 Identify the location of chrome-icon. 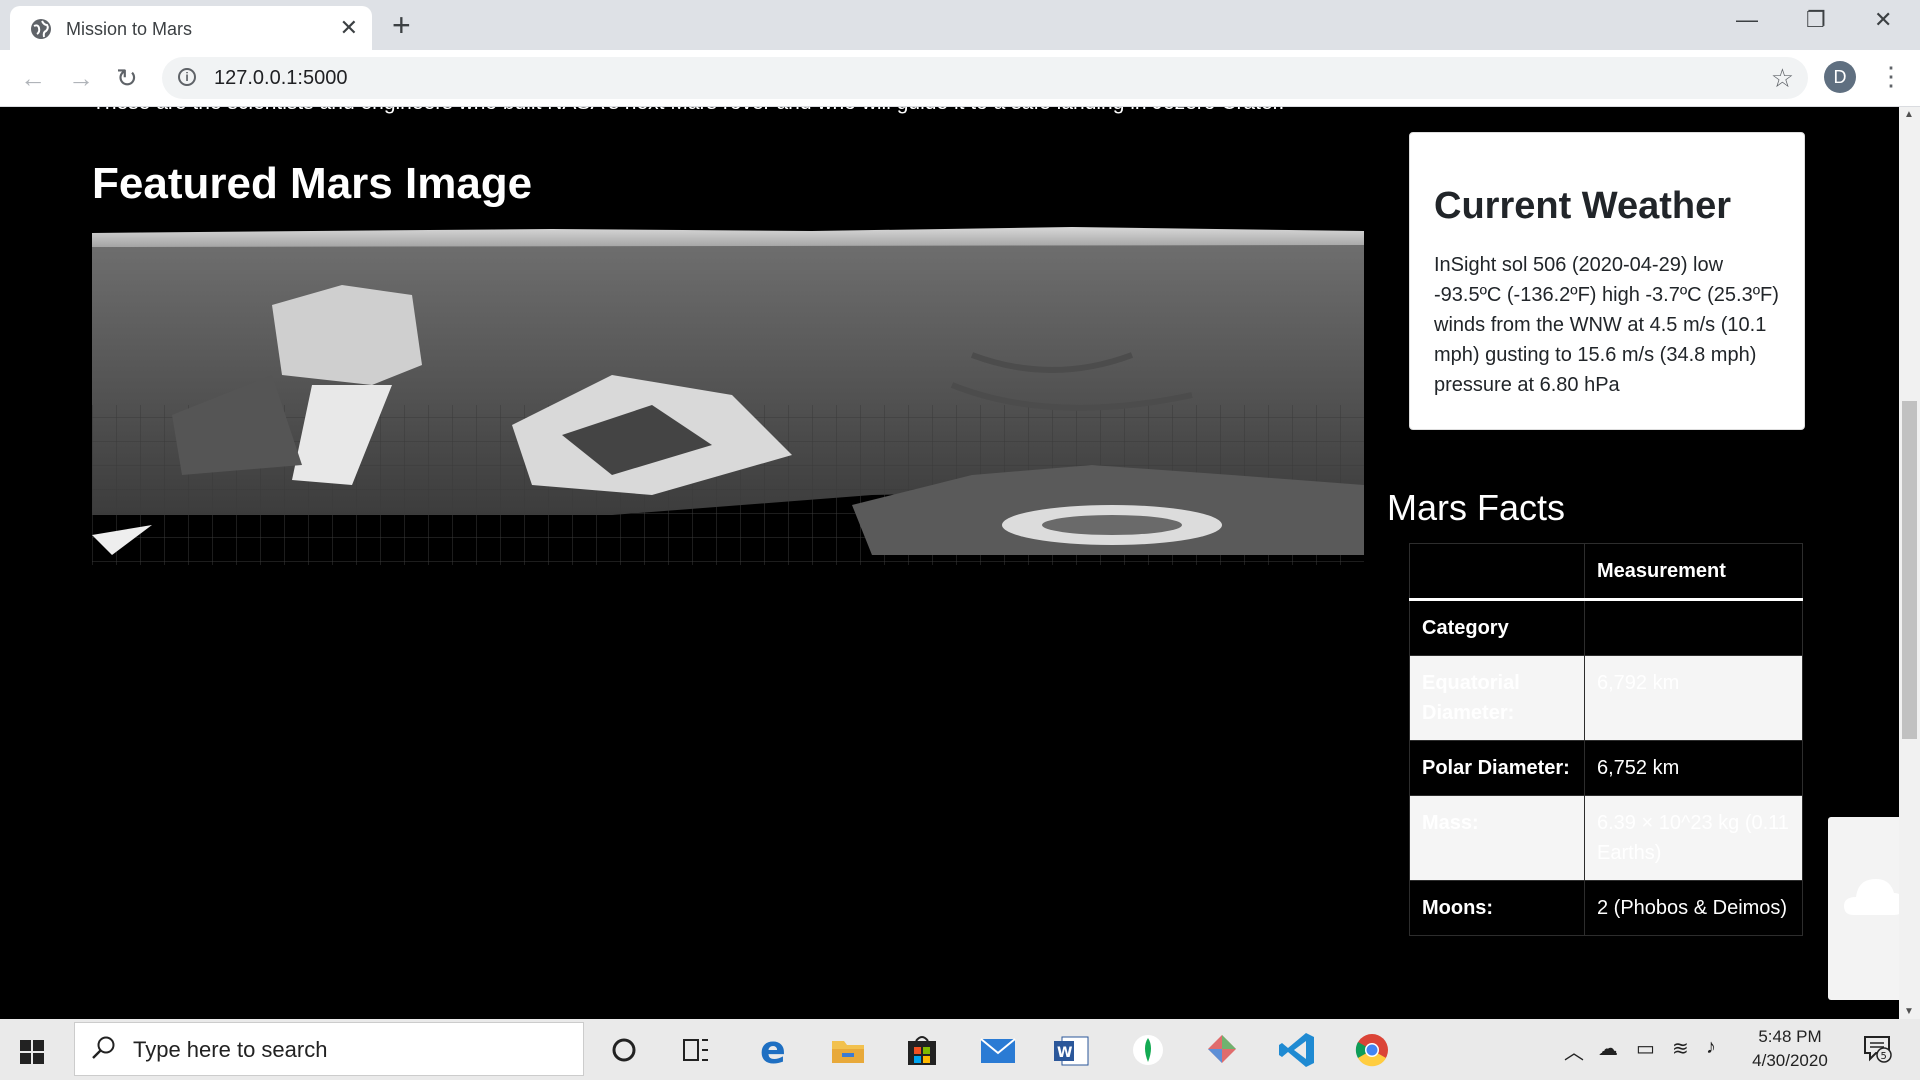
(1372, 1050).